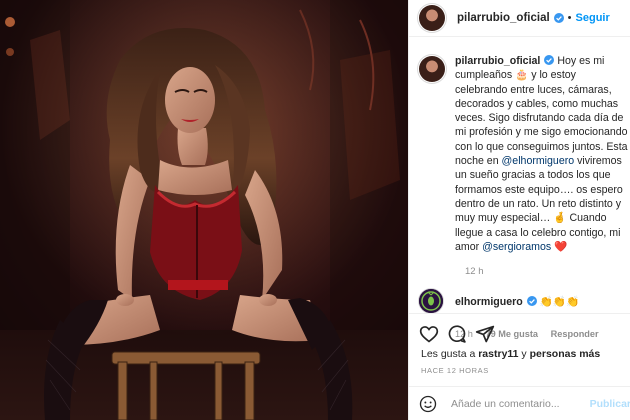 This screenshot has width=630, height=420. I want to click on comment-body: 👏👏👏, so click(559, 302).